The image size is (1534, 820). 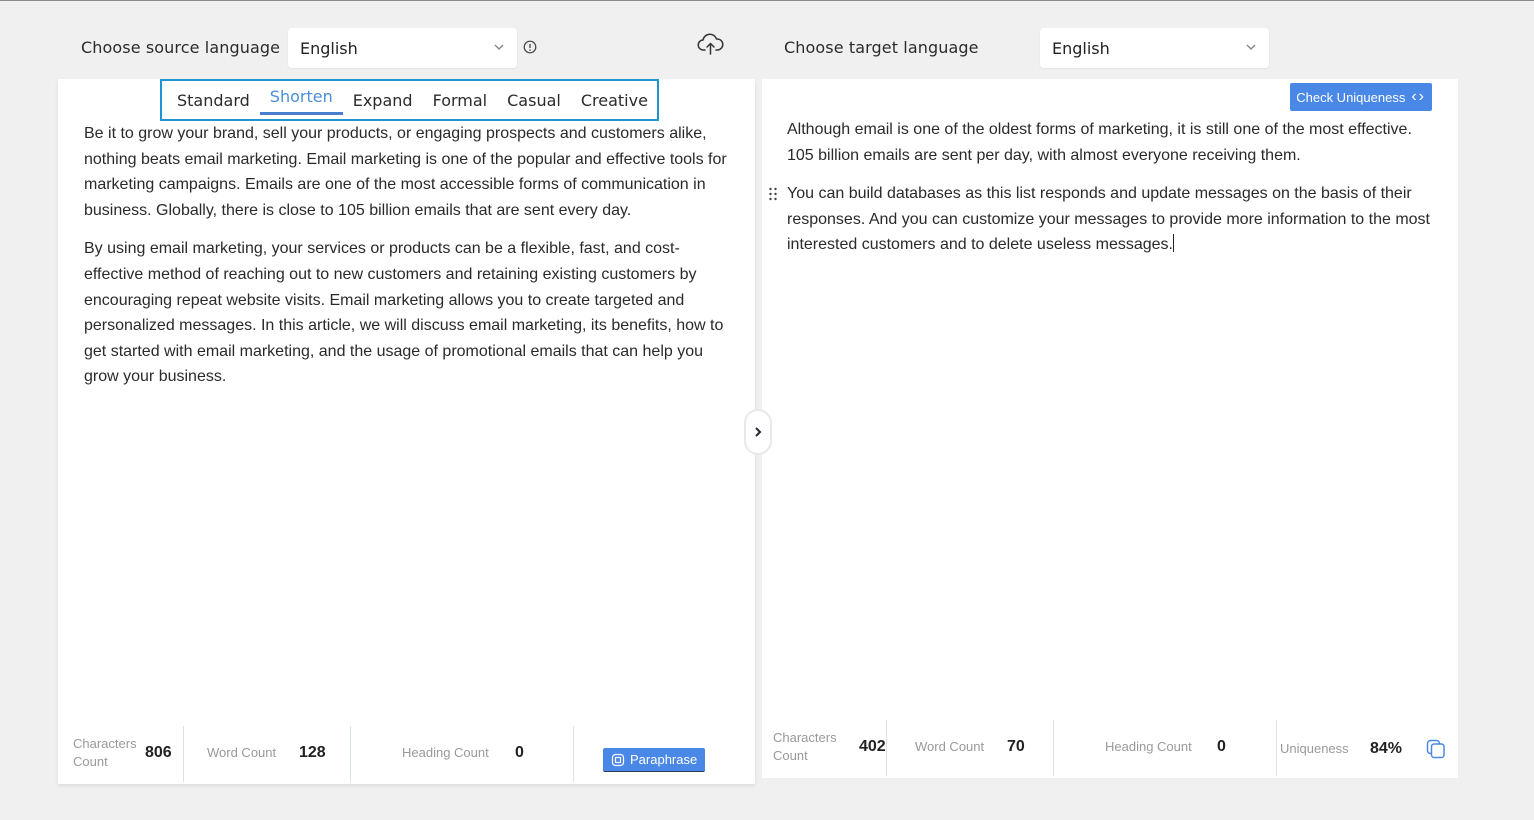 What do you see at coordinates (614, 100) in the screenshot?
I see `tab-creative: Creative` at bounding box center [614, 100].